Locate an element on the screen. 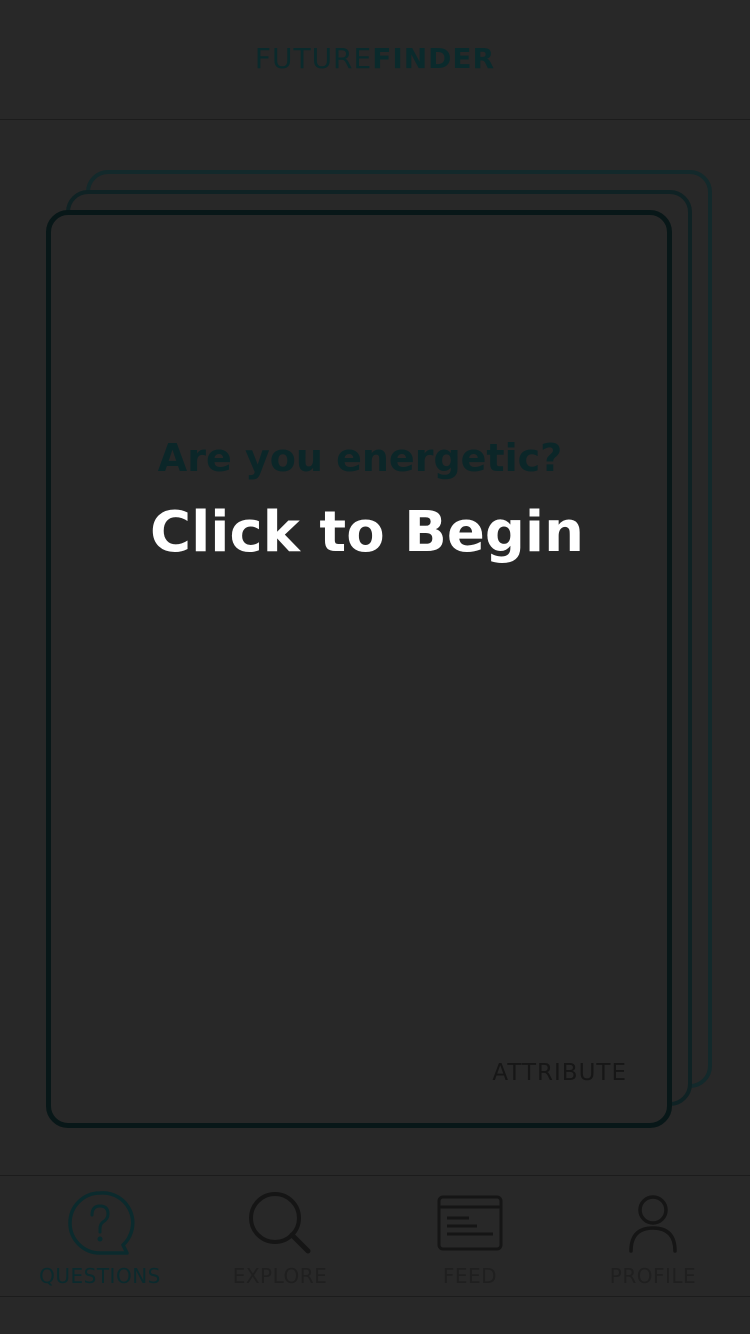 Image resolution: width=750 pixels, height=1334 pixels. question-text: Are you energetic? is located at coordinates (360, 458).